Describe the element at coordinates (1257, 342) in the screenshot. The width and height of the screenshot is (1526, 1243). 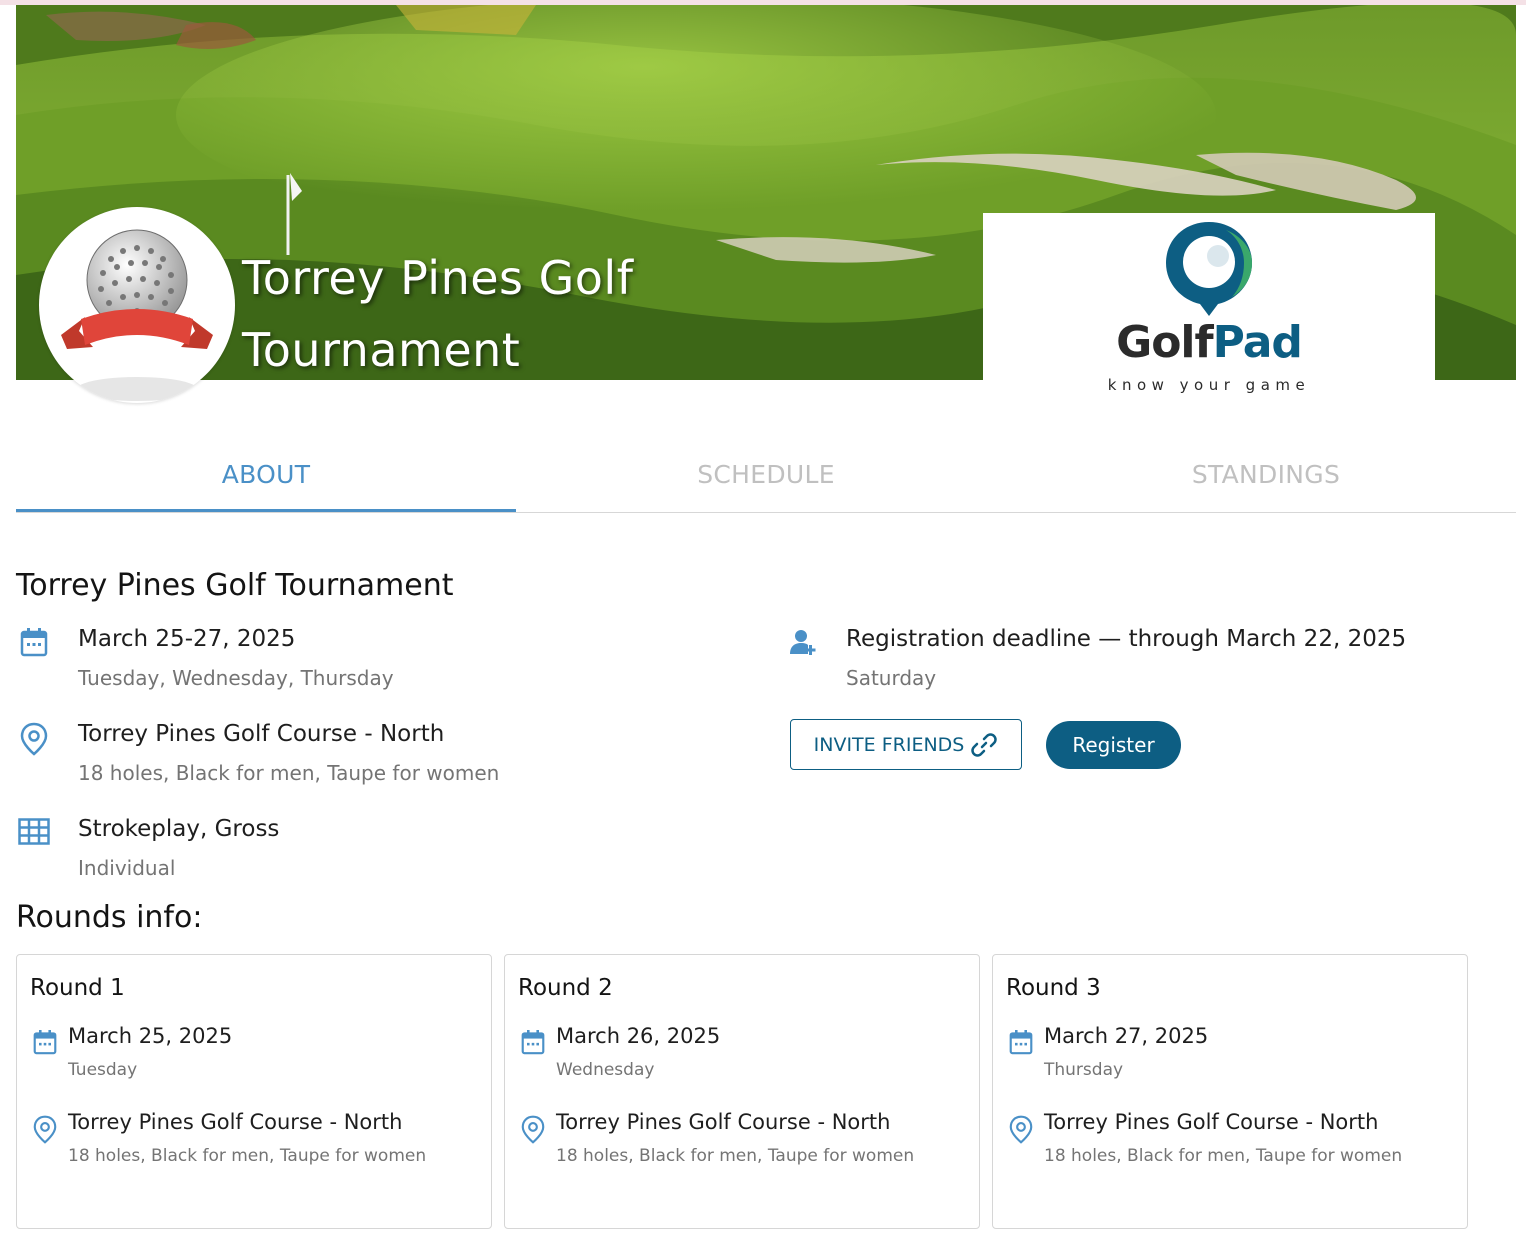
I see `golfpad-wordmark-pad: Pad` at that location.